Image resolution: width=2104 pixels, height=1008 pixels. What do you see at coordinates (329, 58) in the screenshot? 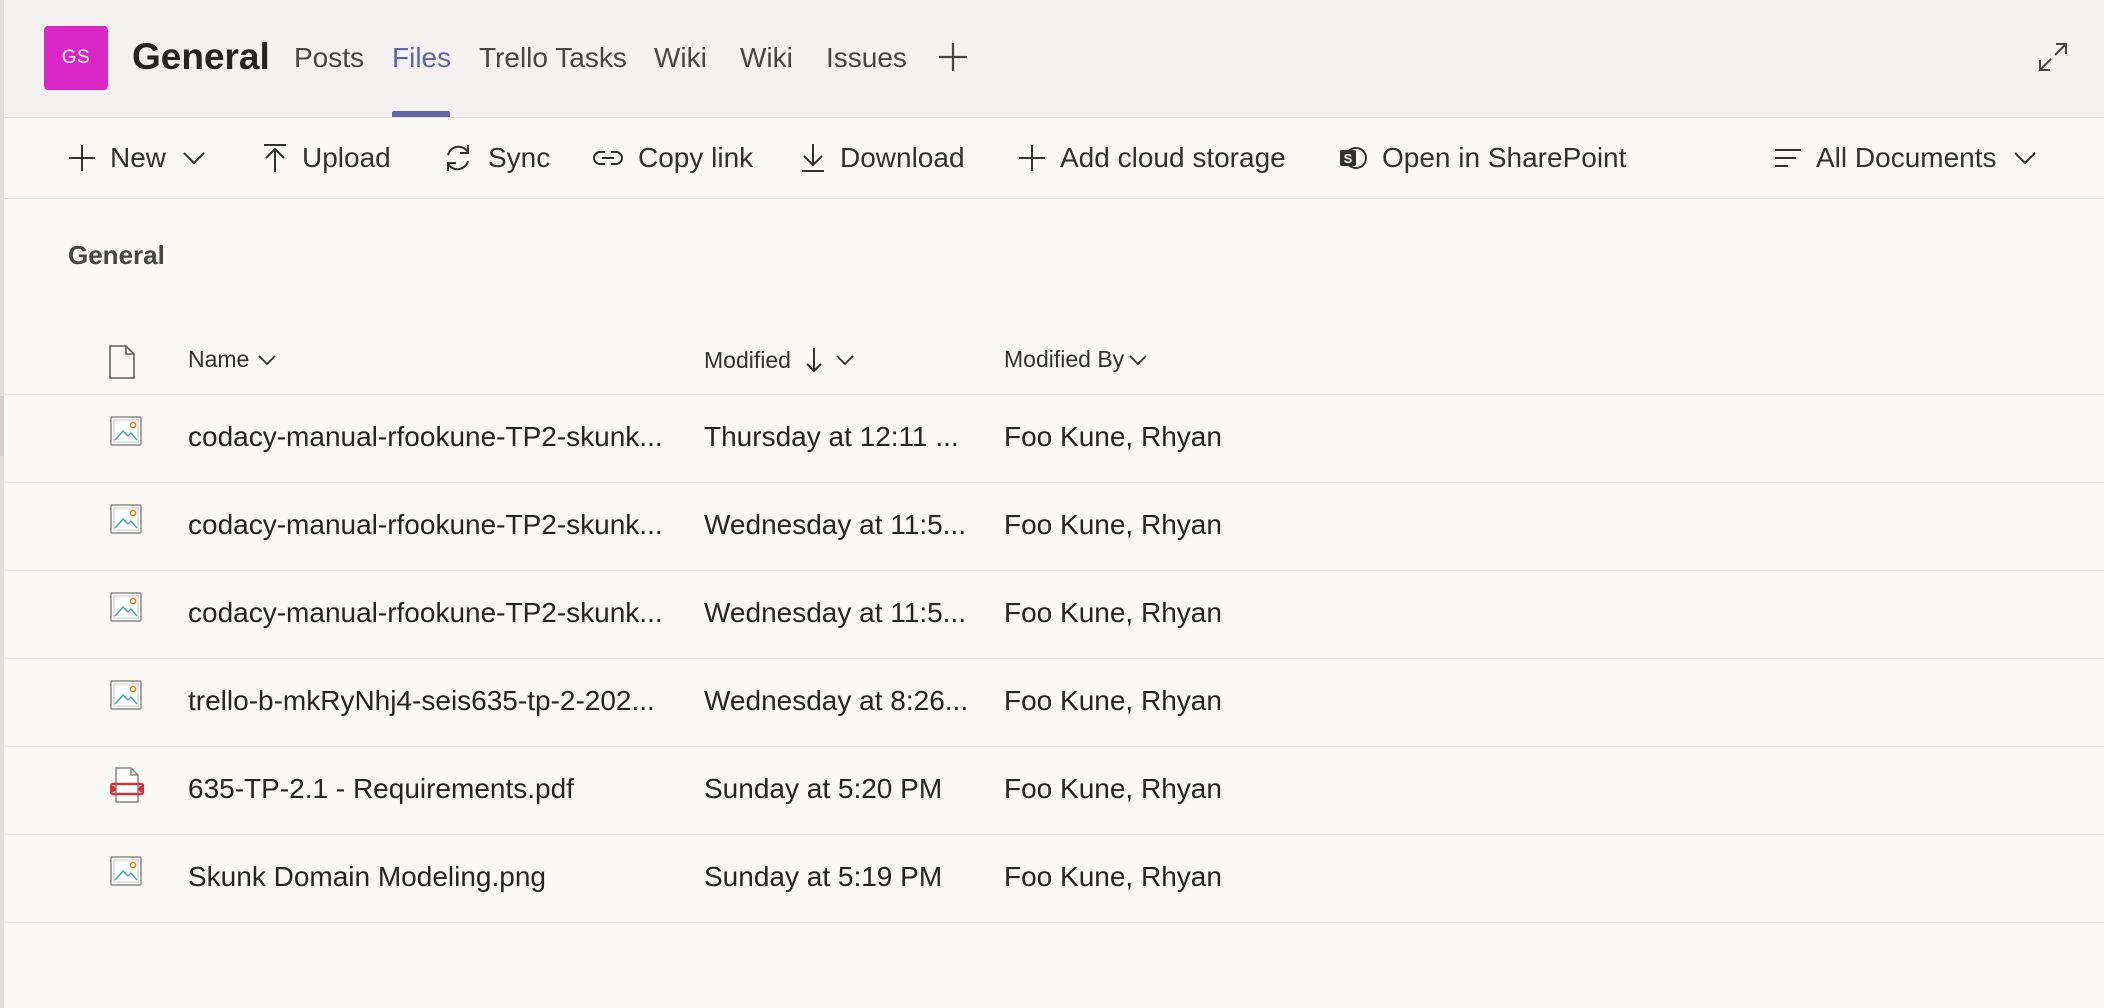
I see `tab-posts: Posts` at bounding box center [329, 58].